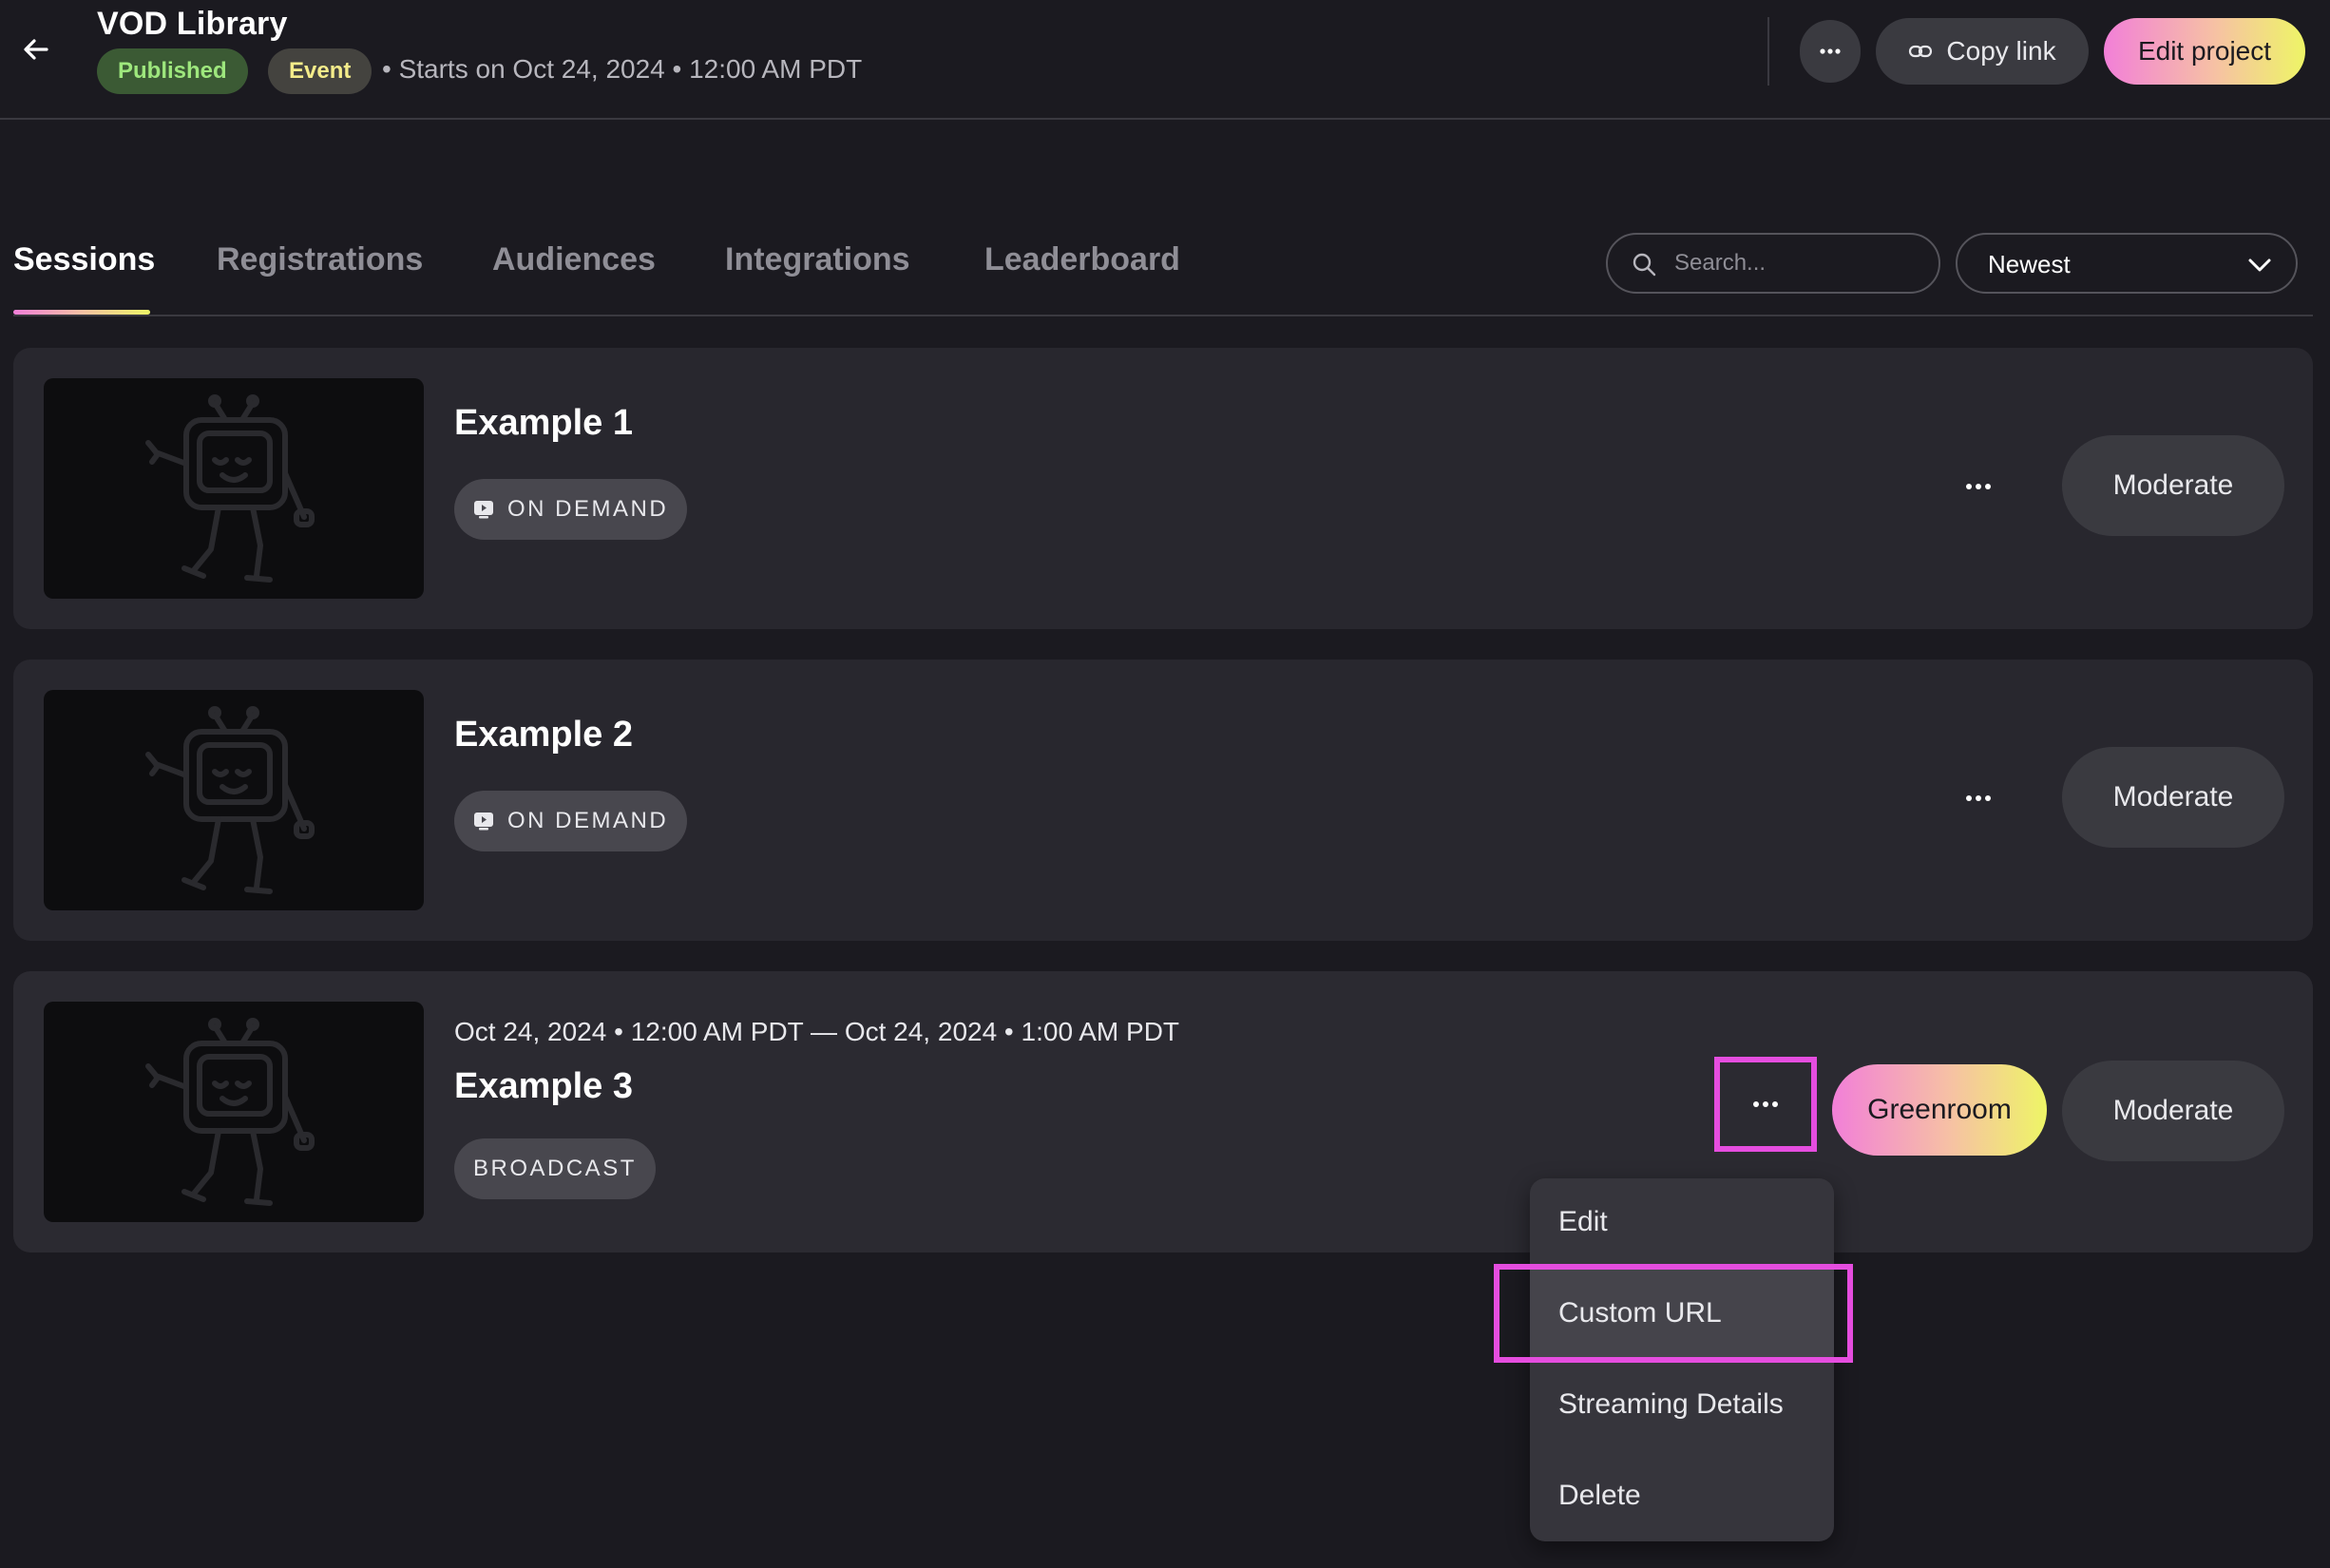 The width and height of the screenshot is (2330, 1568). Describe the element at coordinates (1797, 263) in the screenshot. I see `search-input` at that location.